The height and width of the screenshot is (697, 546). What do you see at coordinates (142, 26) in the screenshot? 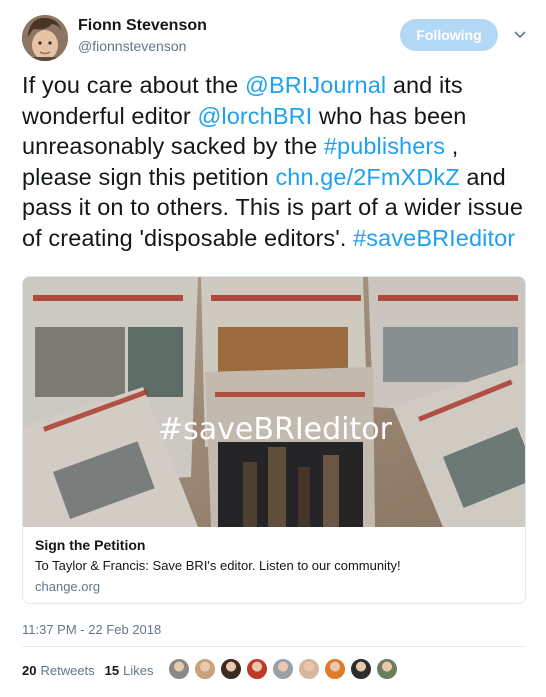
I see `author-name: Fionn Stevenson` at bounding box center [142, 26].